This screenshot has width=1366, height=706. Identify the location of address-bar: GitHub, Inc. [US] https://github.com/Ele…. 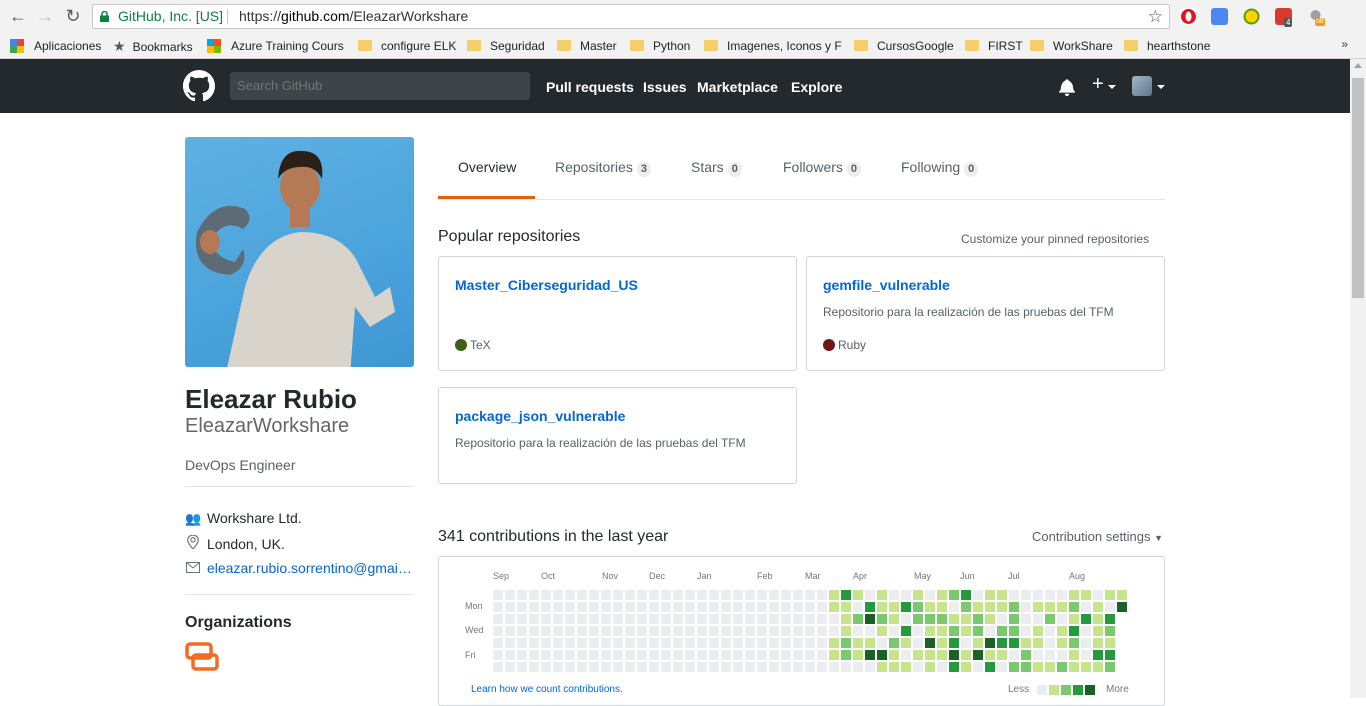
(631, 16).